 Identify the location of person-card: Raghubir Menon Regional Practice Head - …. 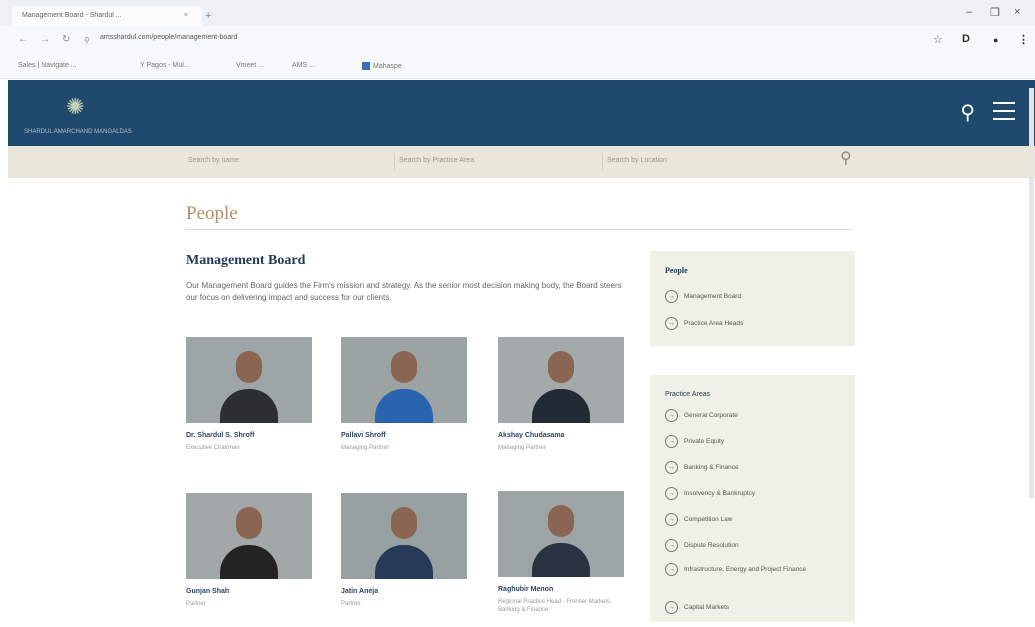
(562, 552).